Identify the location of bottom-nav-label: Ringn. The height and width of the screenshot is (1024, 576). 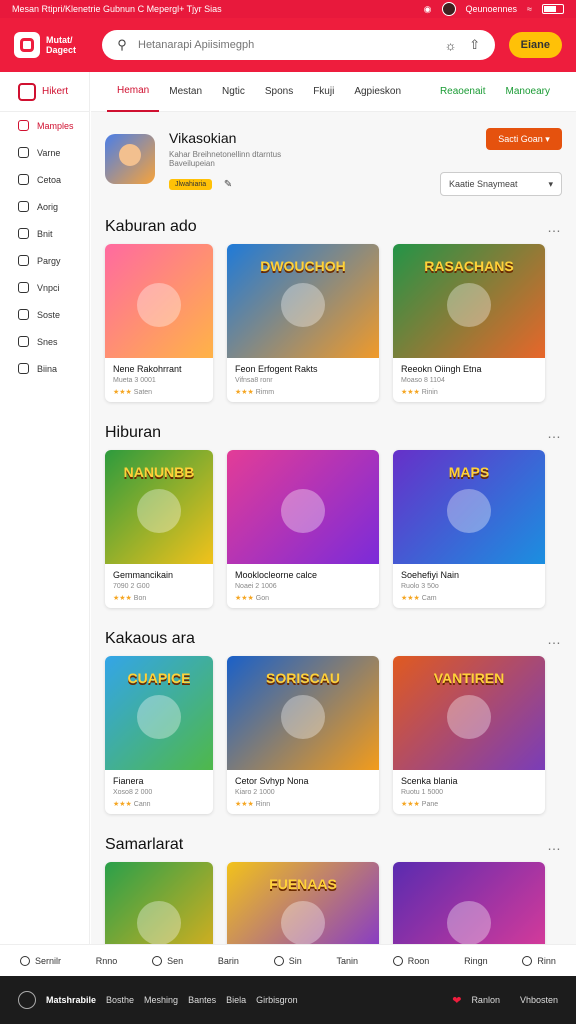
(476, 960).